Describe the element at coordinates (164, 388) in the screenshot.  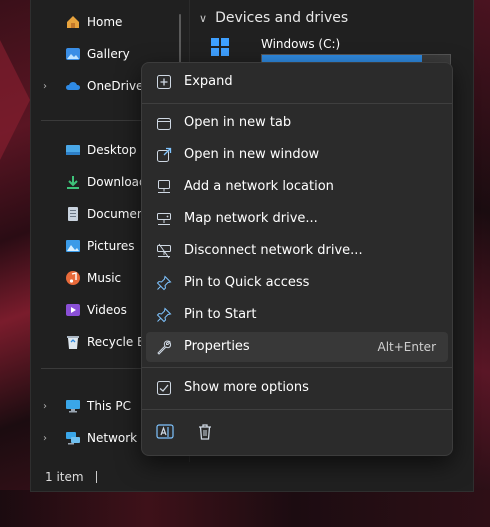
I see `more-options-icon` at that location.